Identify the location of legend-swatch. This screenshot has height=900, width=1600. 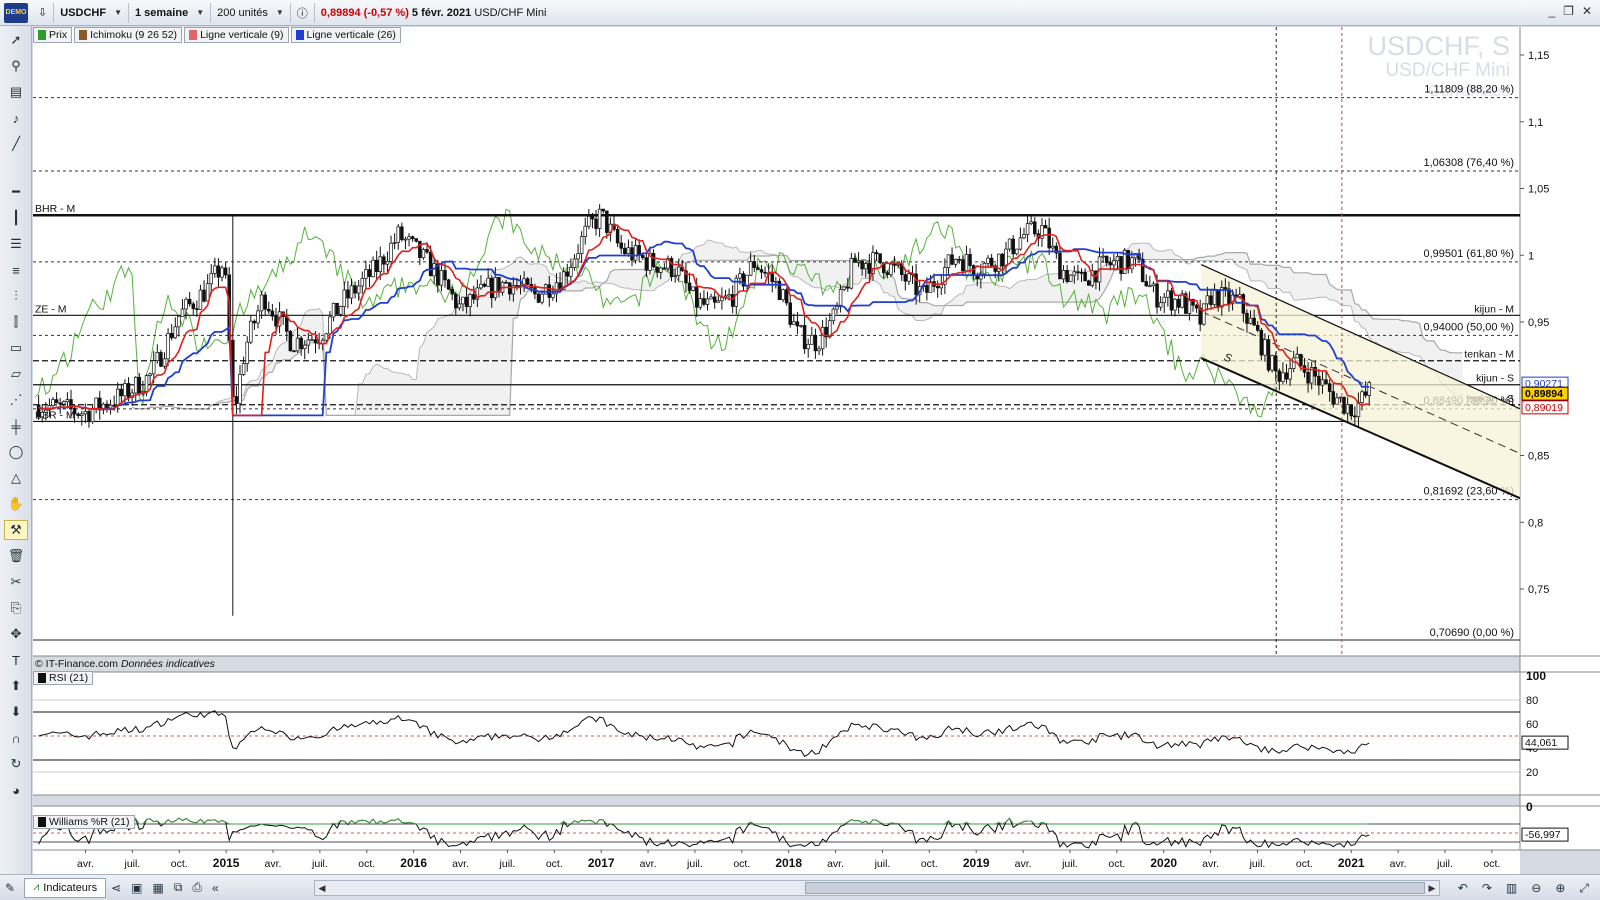
(42, 35).